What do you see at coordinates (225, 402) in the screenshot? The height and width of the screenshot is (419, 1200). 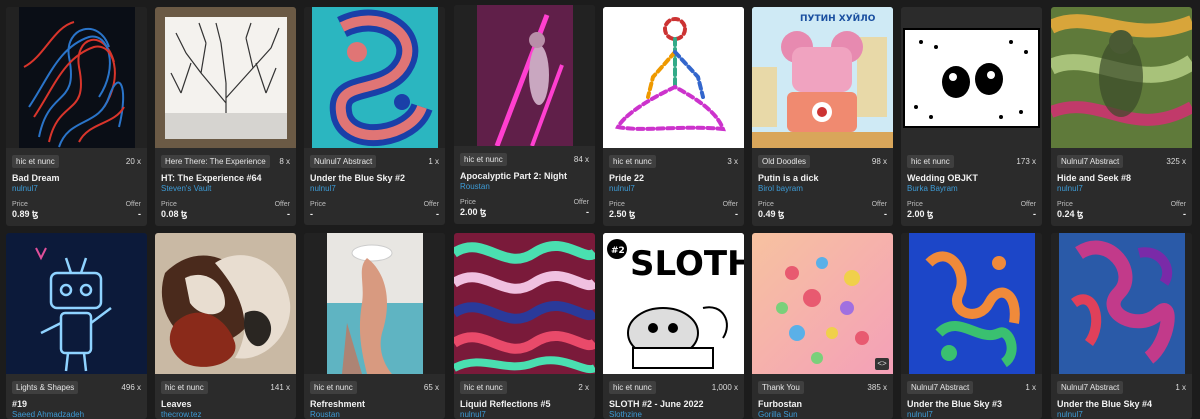 I see `artwork-title: Leaves` at bounding box center [225, 402].